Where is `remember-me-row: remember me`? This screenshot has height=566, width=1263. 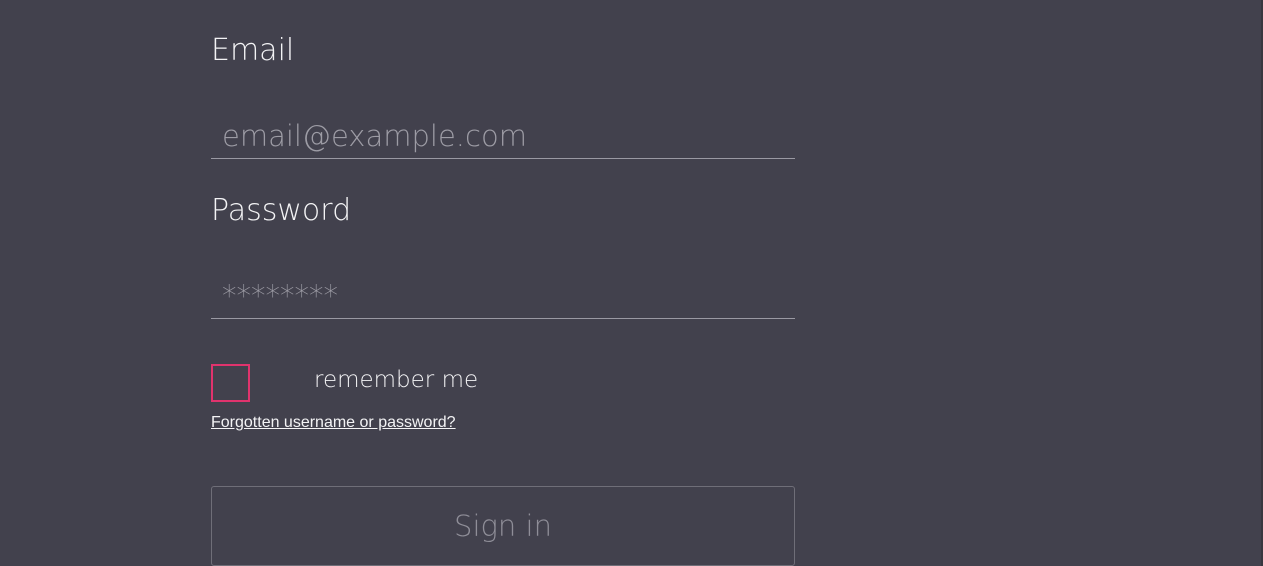
remember-me-row: remember me is located at coordinates (503, 383).